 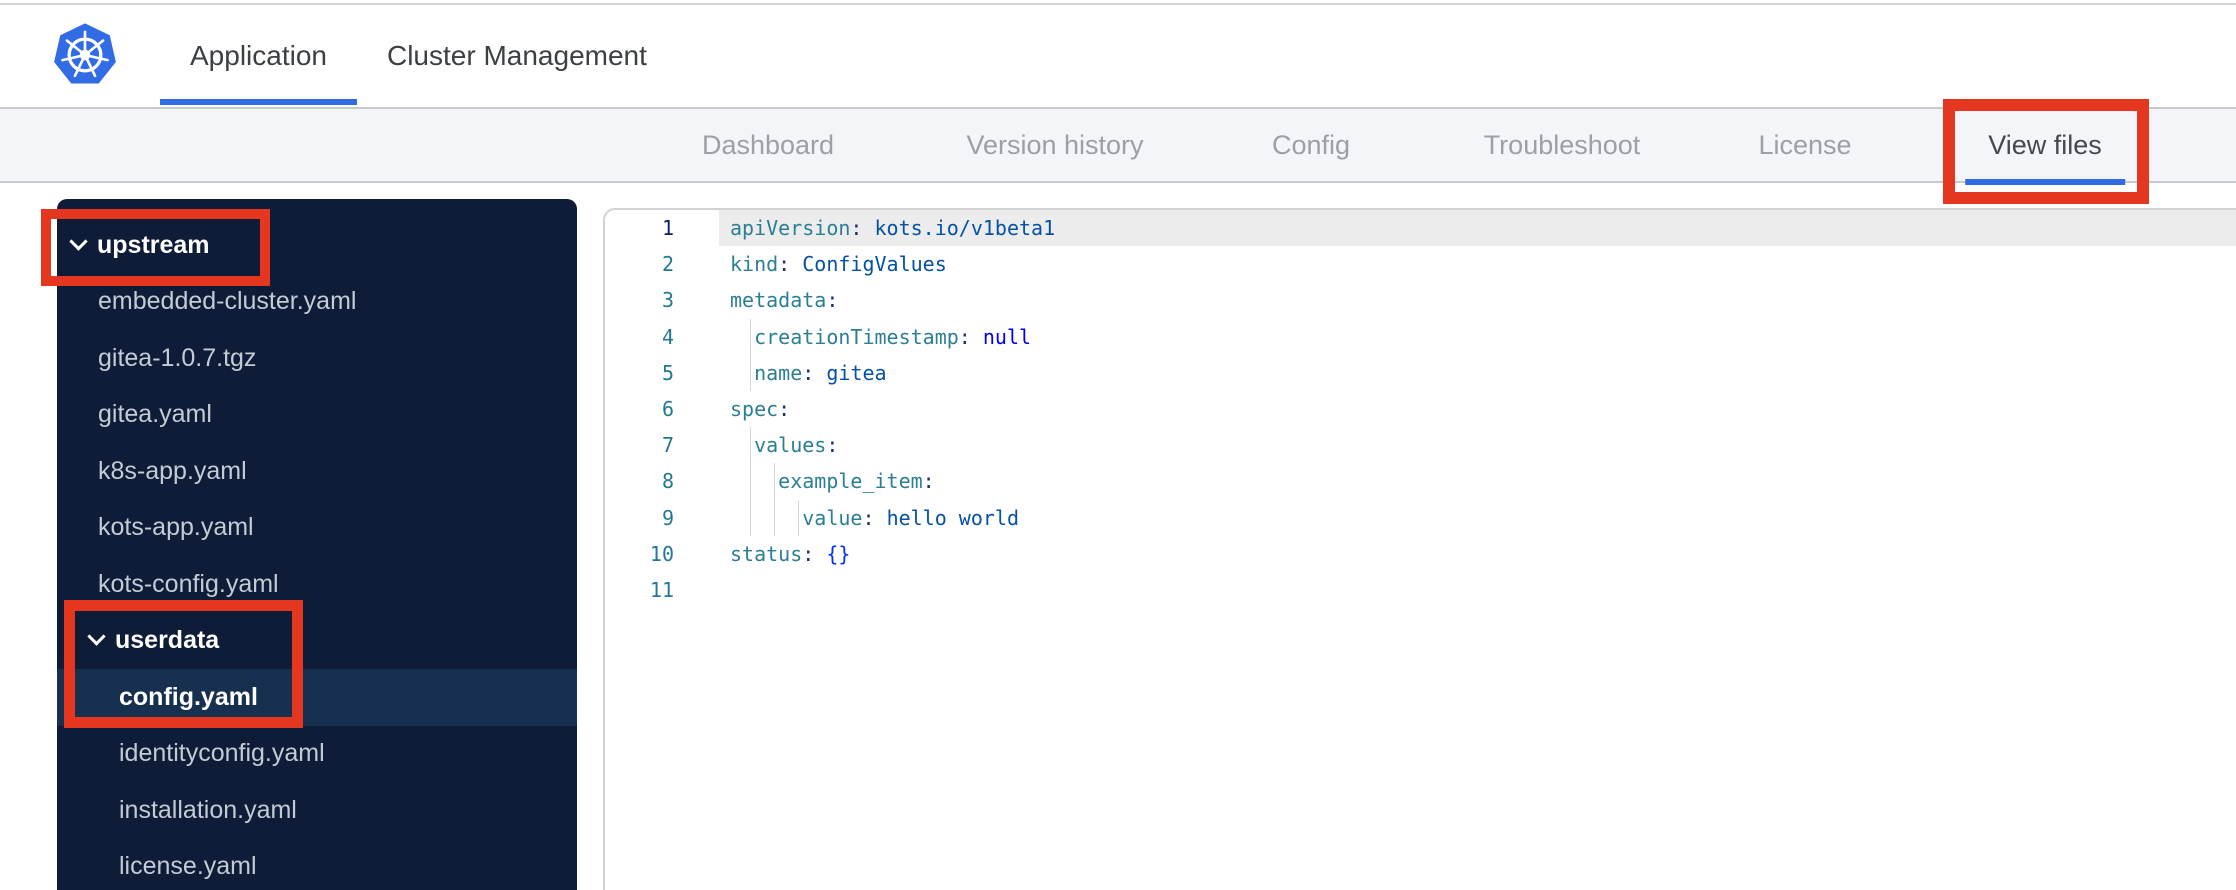 What do you see at coordinates (317, 528) in the screenshot?
I see `file-kots-app-yaml: kots-app.yaml` at bounding box center [317, 528].